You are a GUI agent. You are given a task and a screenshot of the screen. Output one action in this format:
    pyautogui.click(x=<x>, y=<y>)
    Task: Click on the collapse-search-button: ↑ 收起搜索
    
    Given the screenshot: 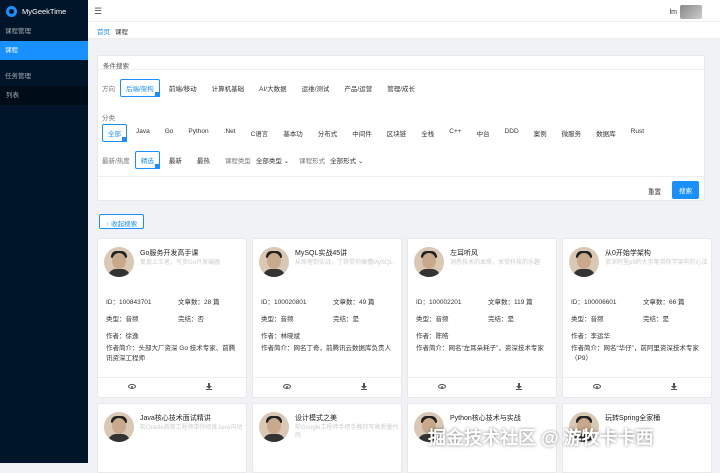 What is the action you would take?
    pyautogui.click(x=122, y=221)
    